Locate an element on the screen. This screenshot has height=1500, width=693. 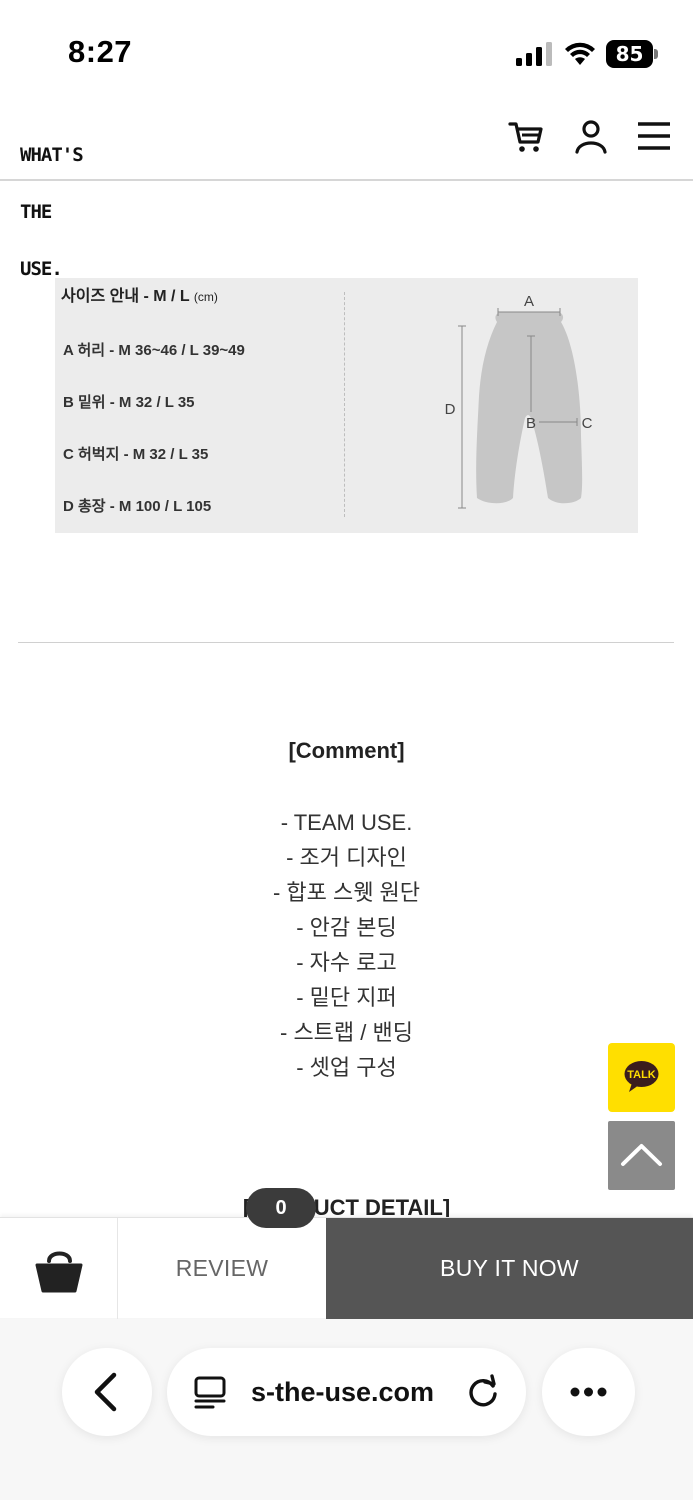
comment-line: - 조거 디자인 is located at coordinates (346, 857).